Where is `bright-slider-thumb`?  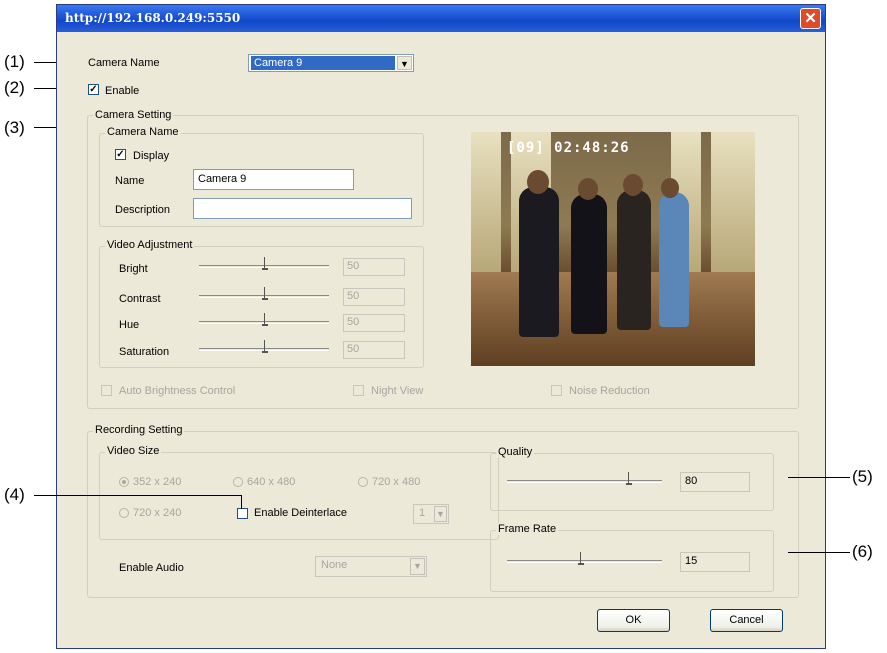
bright-slider-thumb is located at coordinates (265, 263).